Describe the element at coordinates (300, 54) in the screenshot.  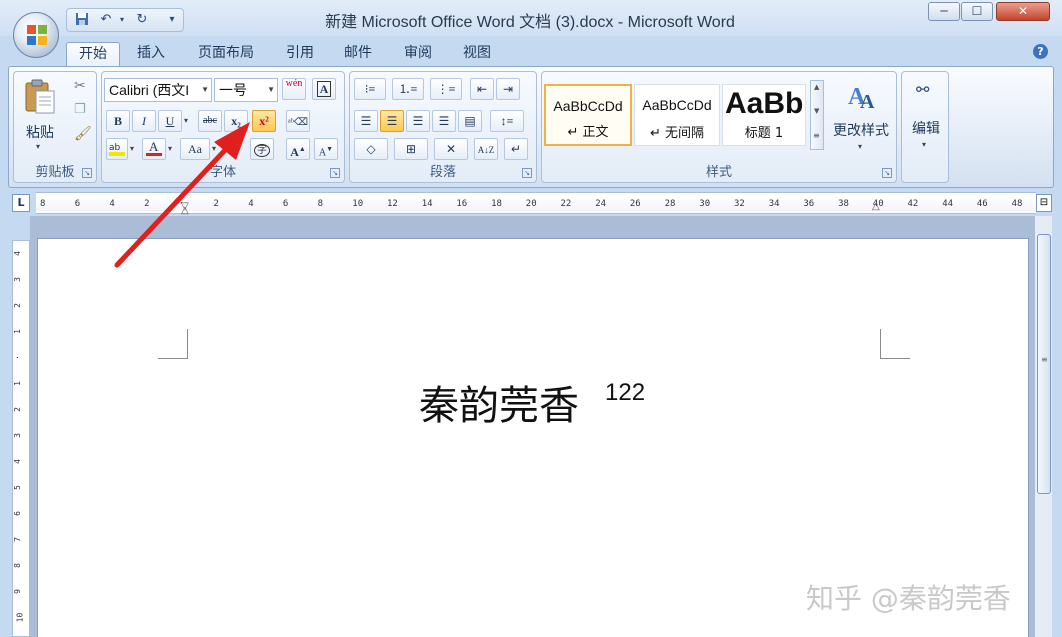
I see `tab-references: 引用` at that location.